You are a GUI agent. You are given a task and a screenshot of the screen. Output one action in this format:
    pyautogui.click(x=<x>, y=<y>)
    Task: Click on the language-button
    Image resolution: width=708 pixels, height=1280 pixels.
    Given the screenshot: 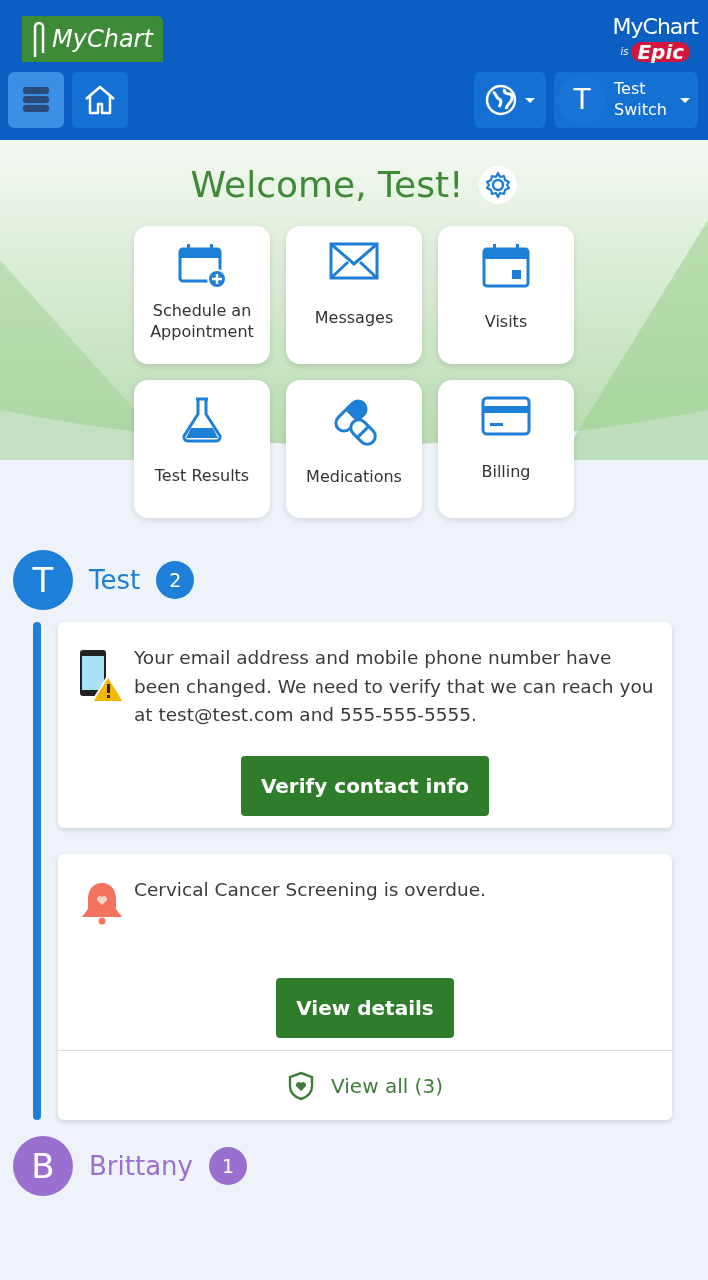 What is the action you would take?
    pyautogui.click(x=510, y=100)
    